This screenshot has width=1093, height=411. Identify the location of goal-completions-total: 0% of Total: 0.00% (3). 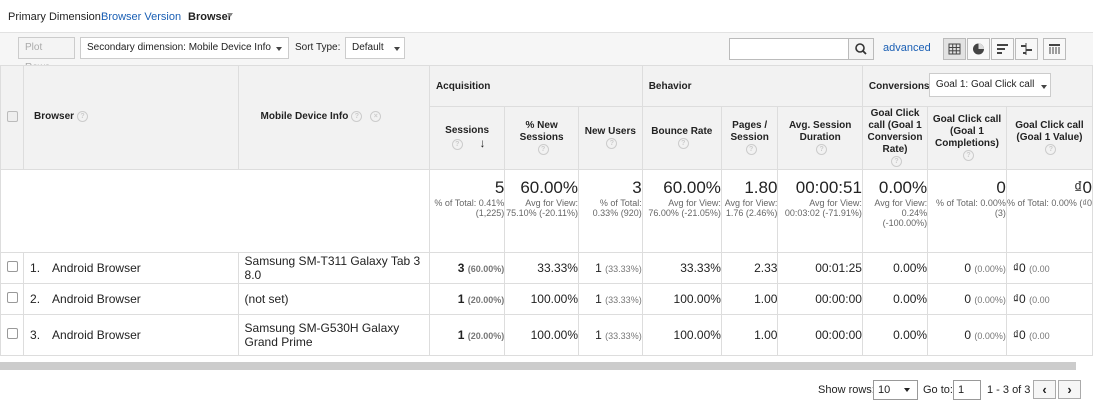
(967, 211).